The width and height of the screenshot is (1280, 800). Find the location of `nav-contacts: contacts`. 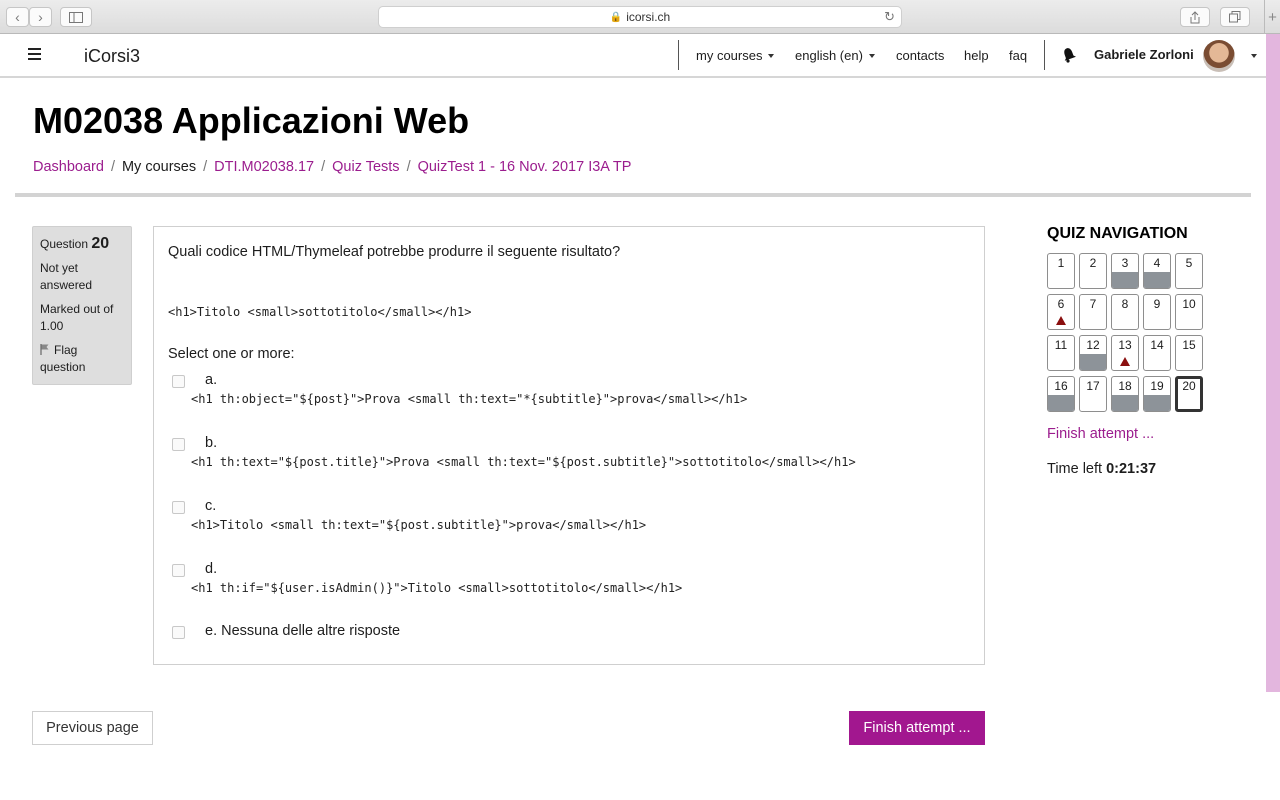

nav-contacts: contacts is located at coordinates (920, 55).